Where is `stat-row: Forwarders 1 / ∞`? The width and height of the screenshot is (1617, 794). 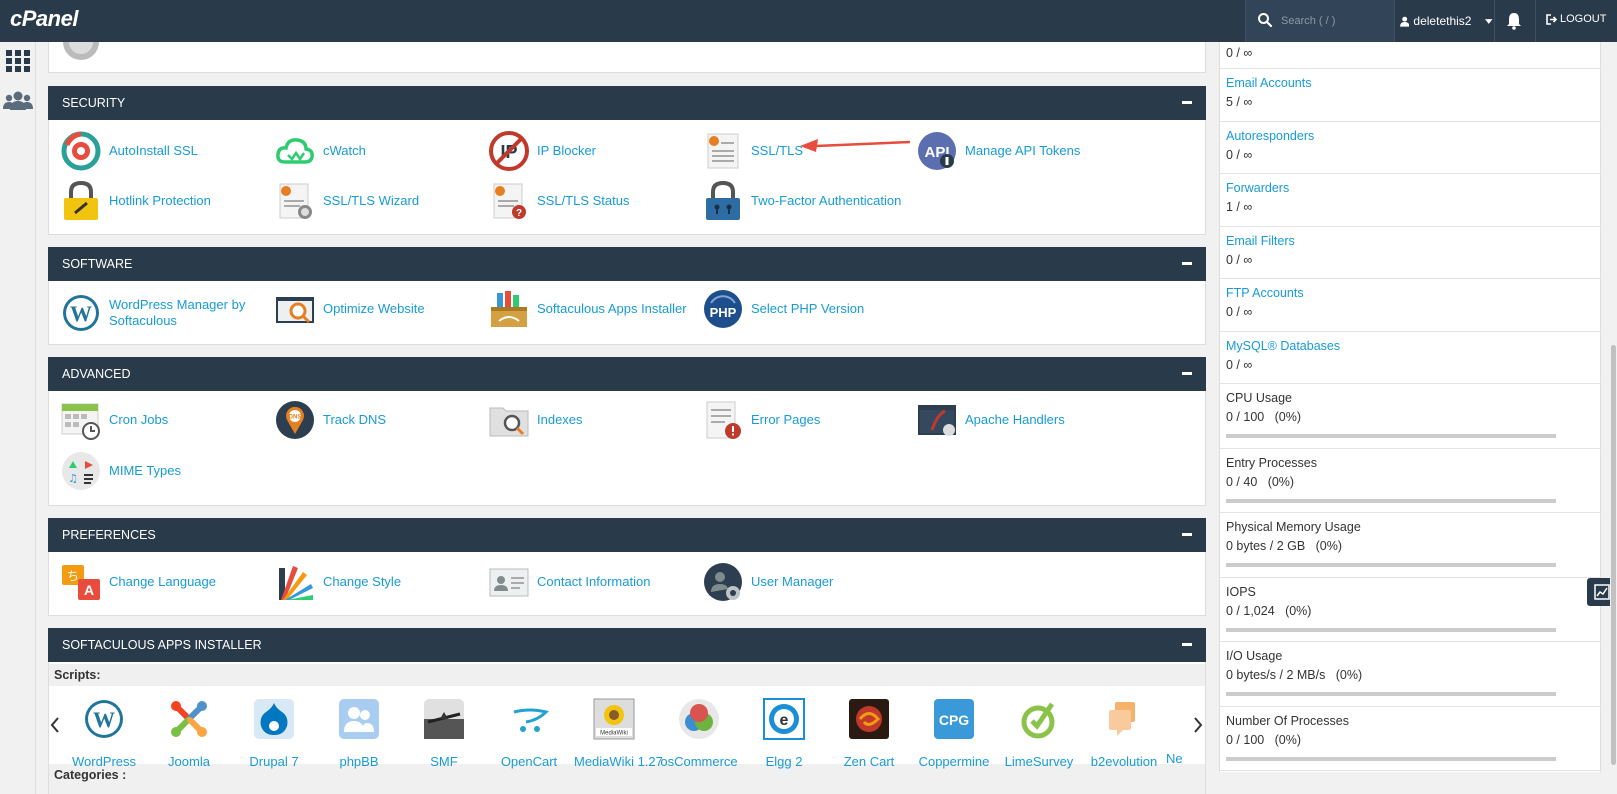
stat-row: Forwarders 1 / ∞ is located at coordinates (1410, 200).